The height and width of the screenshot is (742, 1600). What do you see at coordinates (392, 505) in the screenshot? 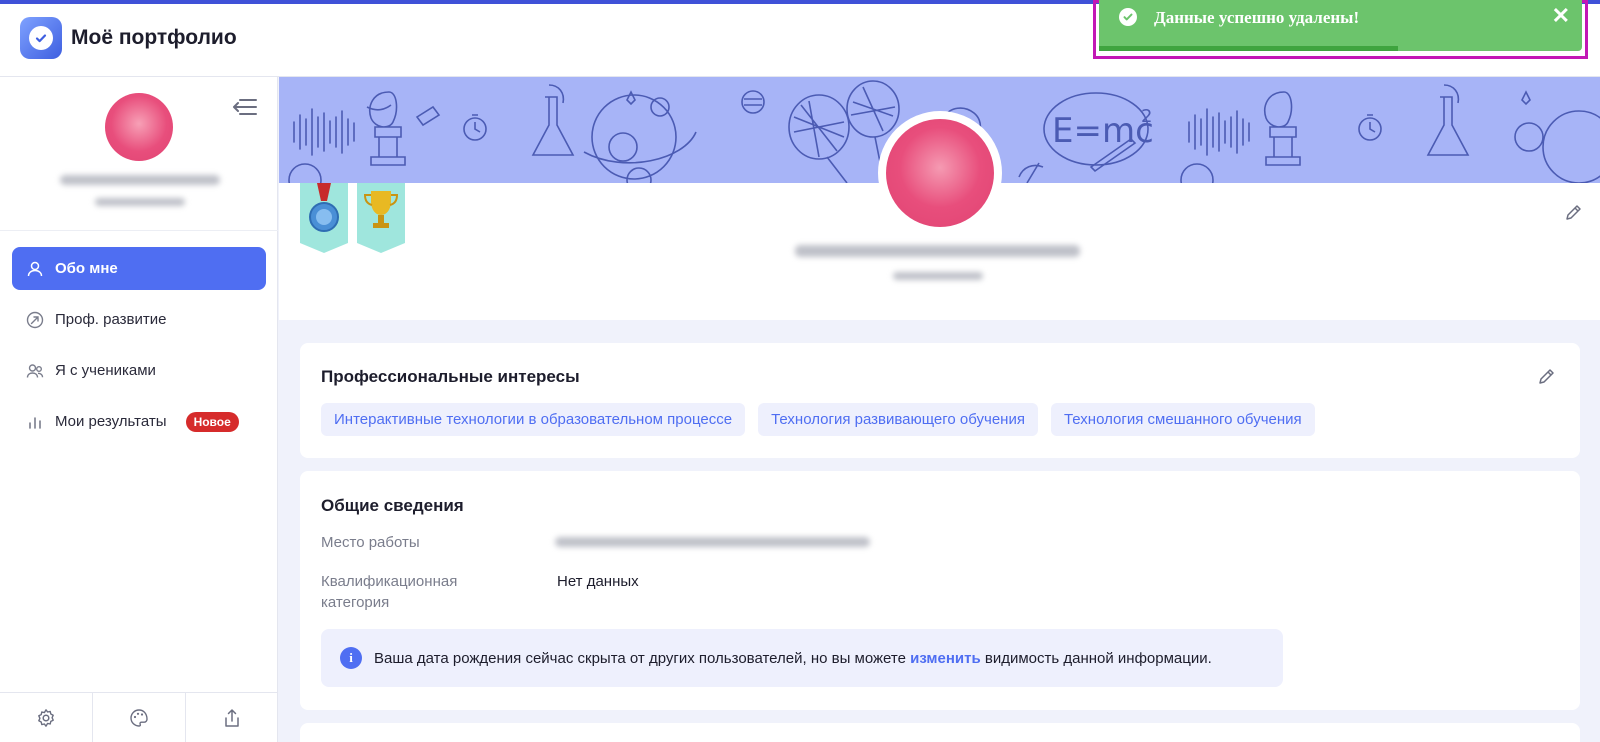
I see `general-info-title: Общие сведения` at bounding box center [392, 505].